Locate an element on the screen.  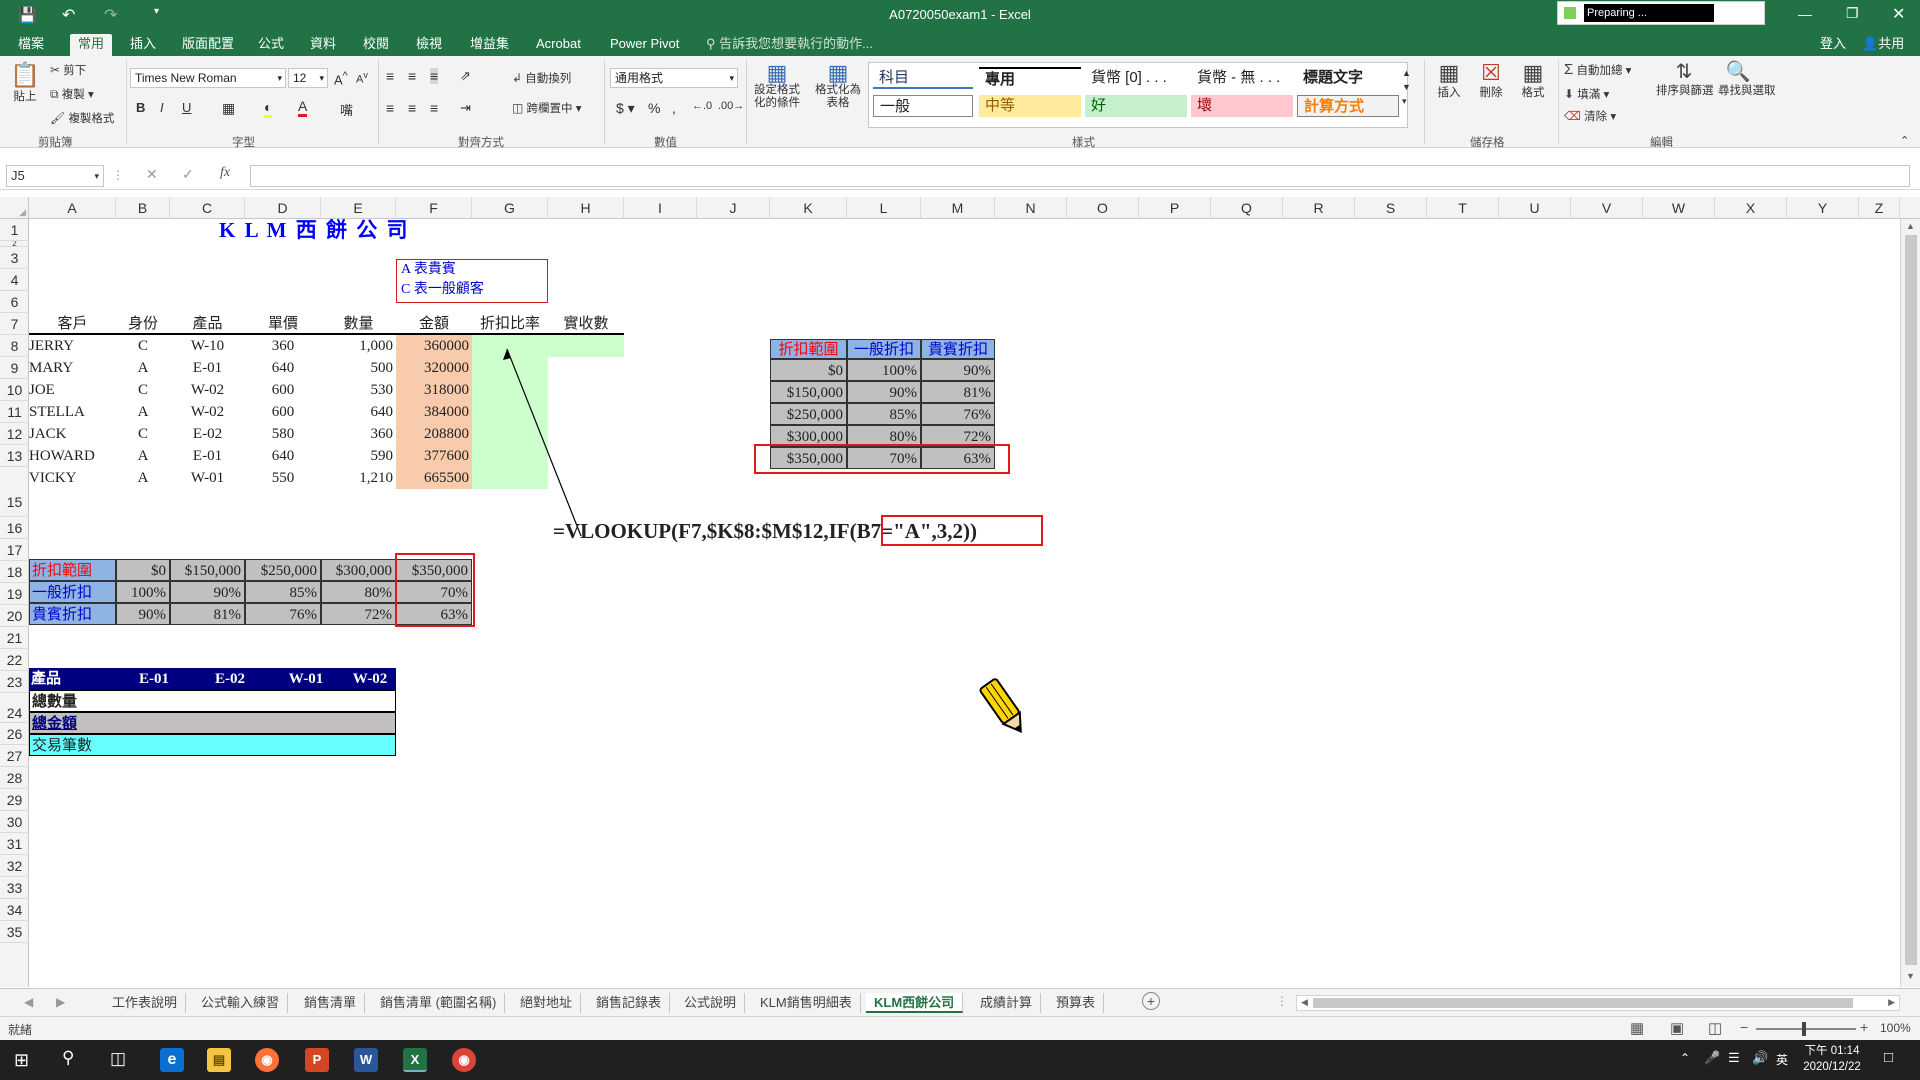
tab-file: 檔案 is located at coordinates (31, 45).